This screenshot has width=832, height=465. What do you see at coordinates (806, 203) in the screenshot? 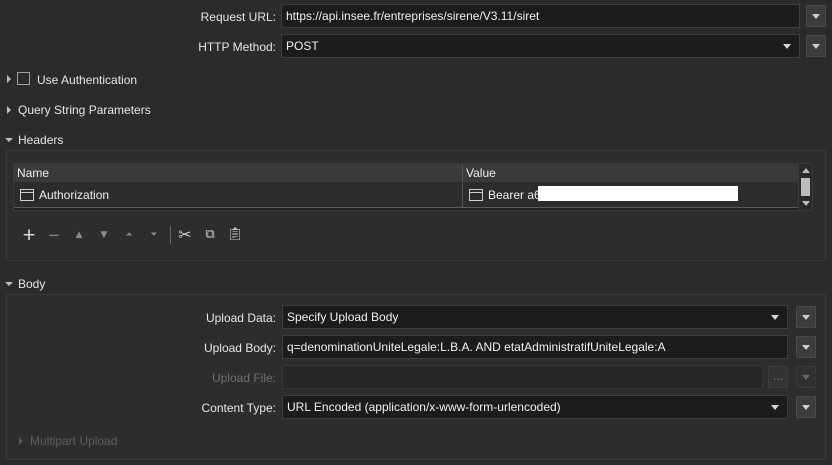
I see `scroll-down-icon` at bounding box center [806, 203].